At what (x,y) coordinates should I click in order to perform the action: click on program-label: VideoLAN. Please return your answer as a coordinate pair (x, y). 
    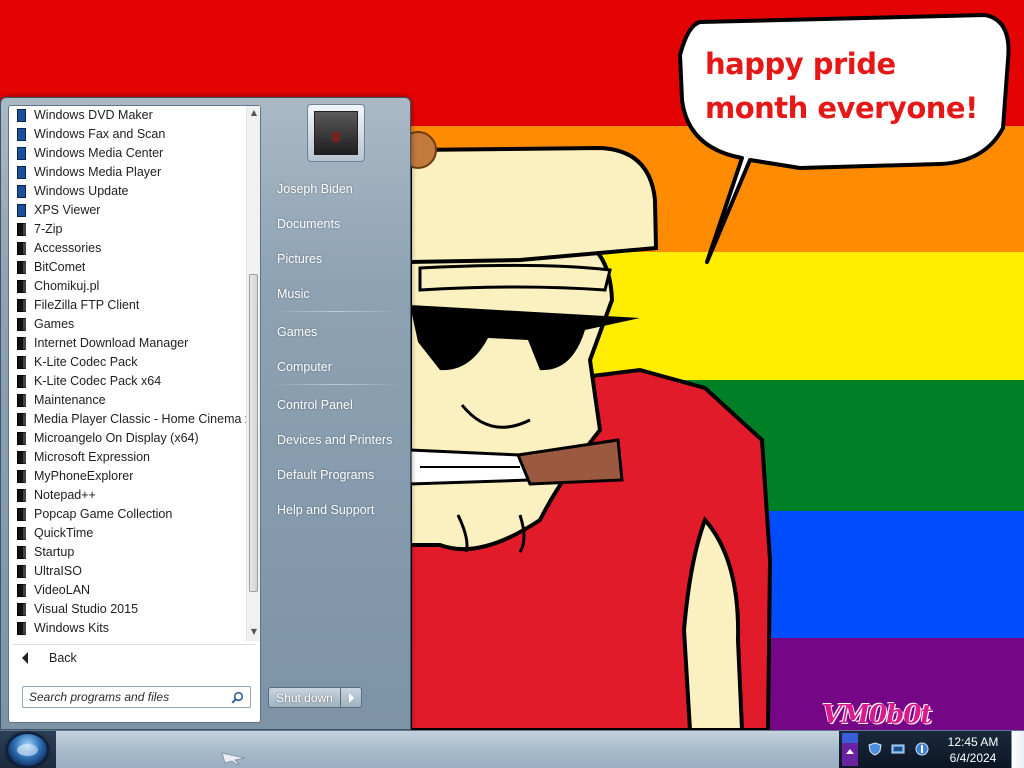
    Looking at the image, I should click on (62, 590).